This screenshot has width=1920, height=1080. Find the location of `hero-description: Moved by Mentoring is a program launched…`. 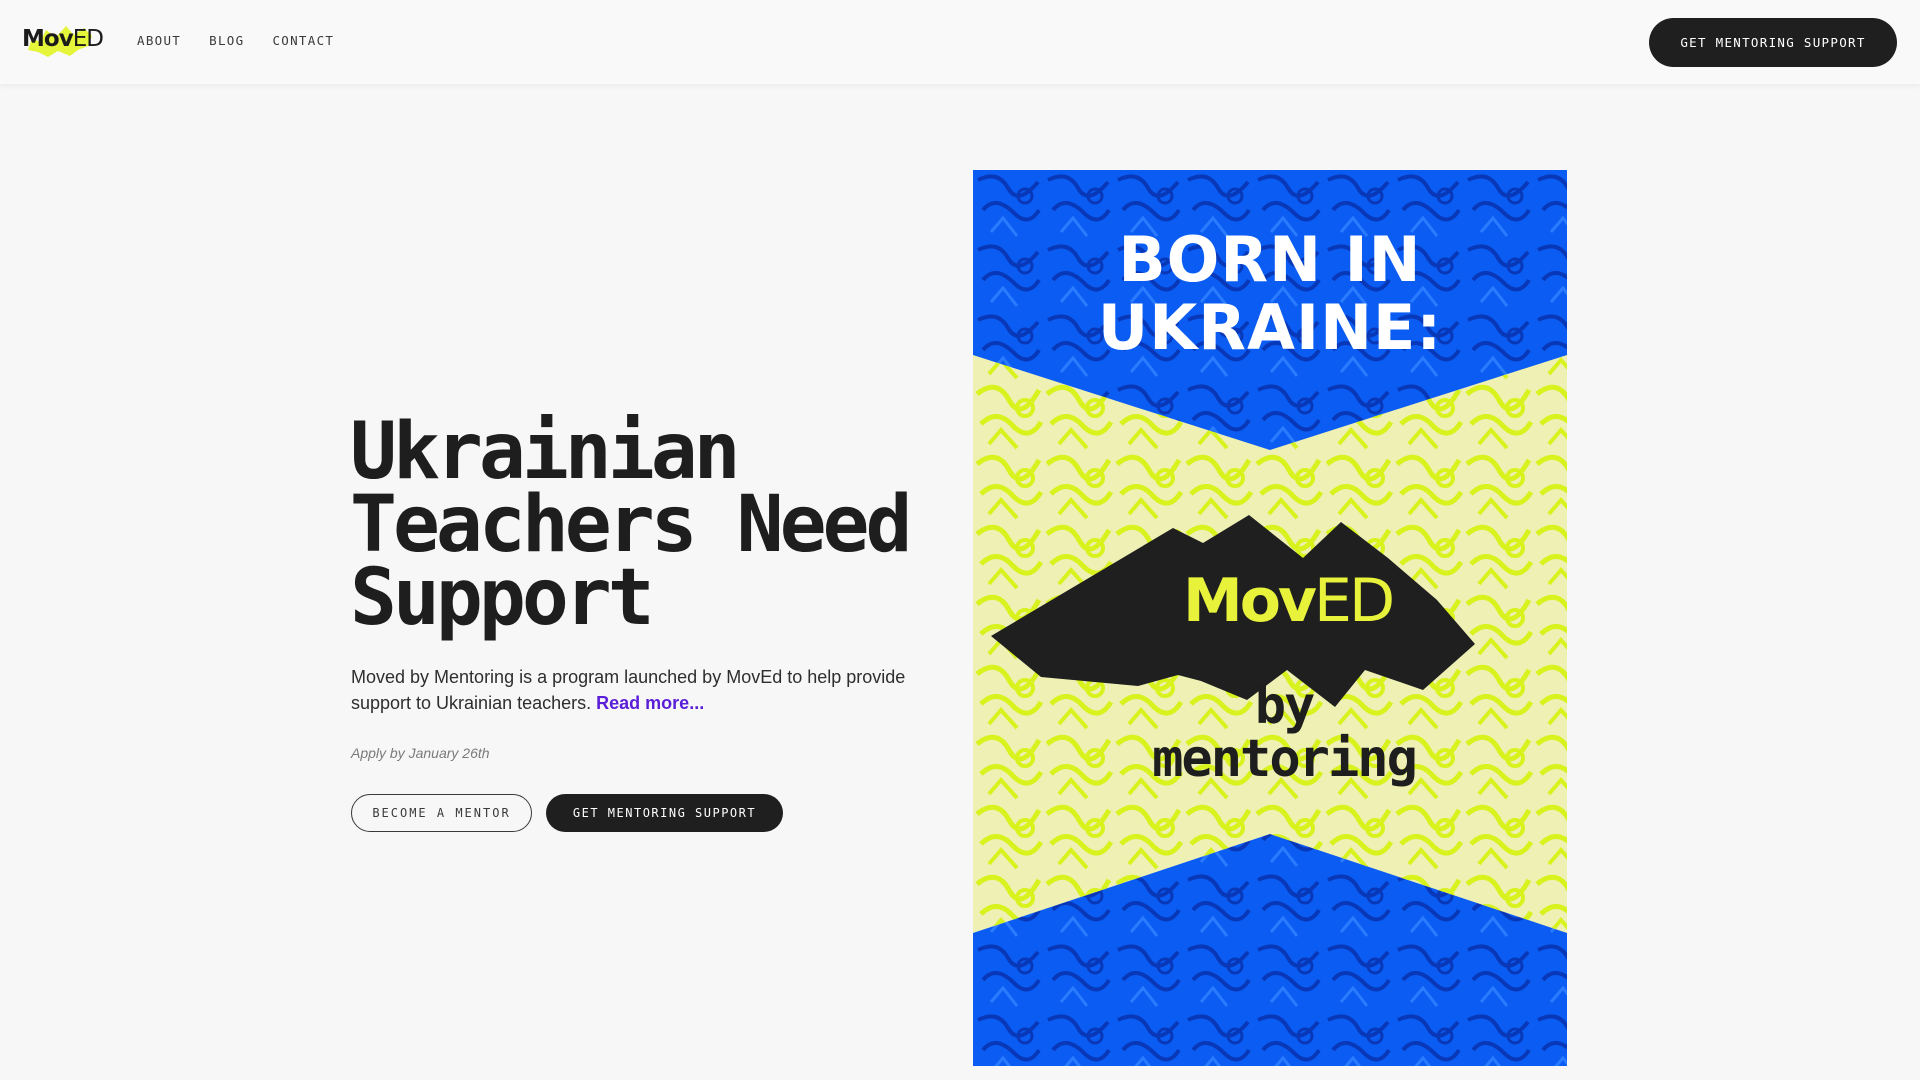

hero-description: Moved by Mentoring is a program launched… is located at coordinates (631, 690).